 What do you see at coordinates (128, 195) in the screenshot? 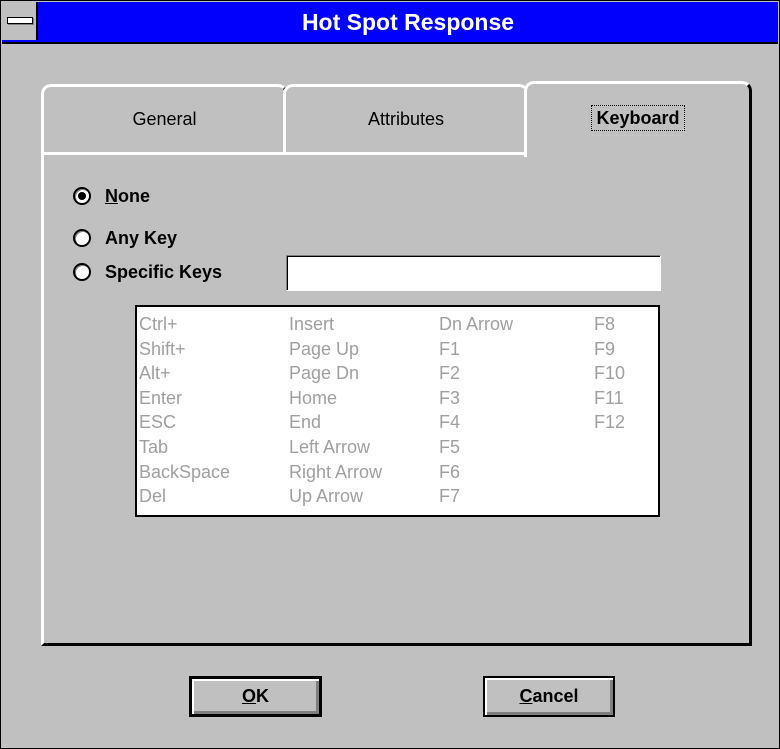
I see `radio-none-label: None` at bounding box center [128, 195].